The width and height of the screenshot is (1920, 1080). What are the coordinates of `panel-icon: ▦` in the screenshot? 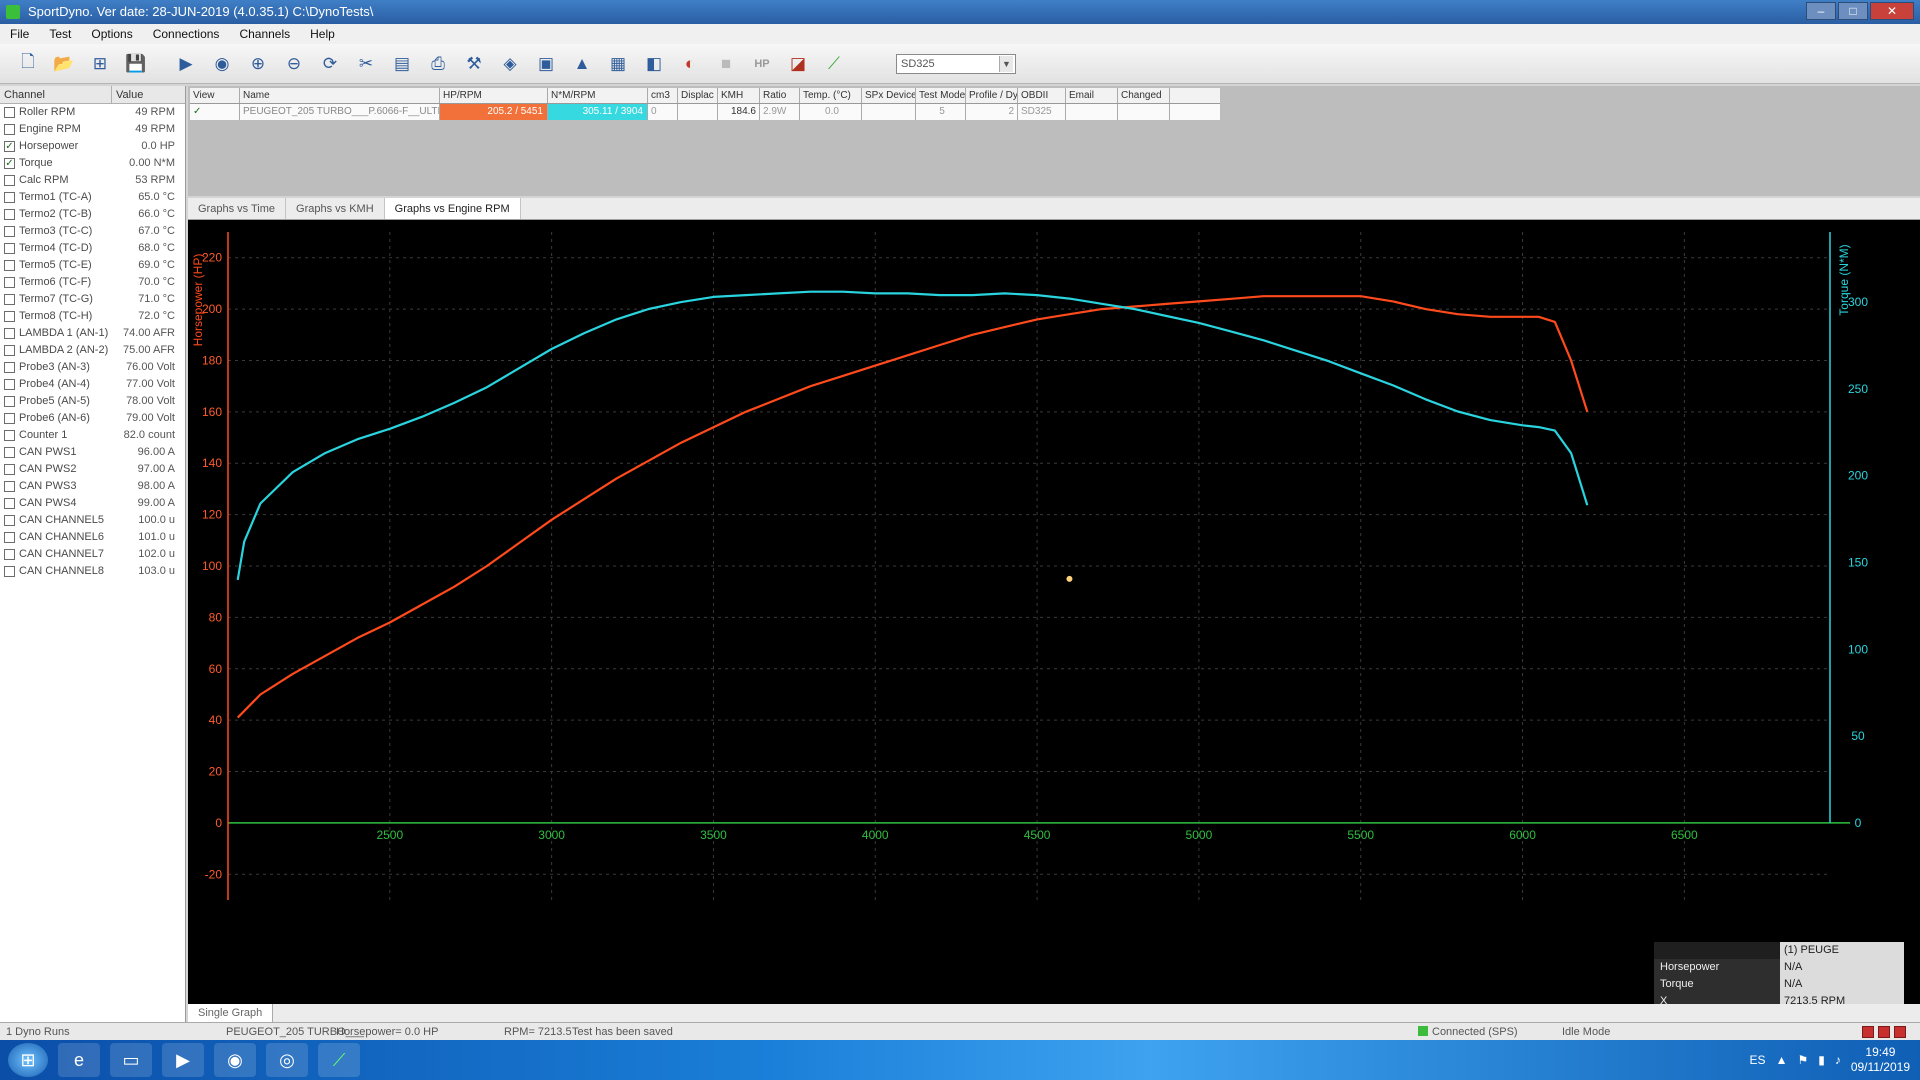 It's located at (618, 64).